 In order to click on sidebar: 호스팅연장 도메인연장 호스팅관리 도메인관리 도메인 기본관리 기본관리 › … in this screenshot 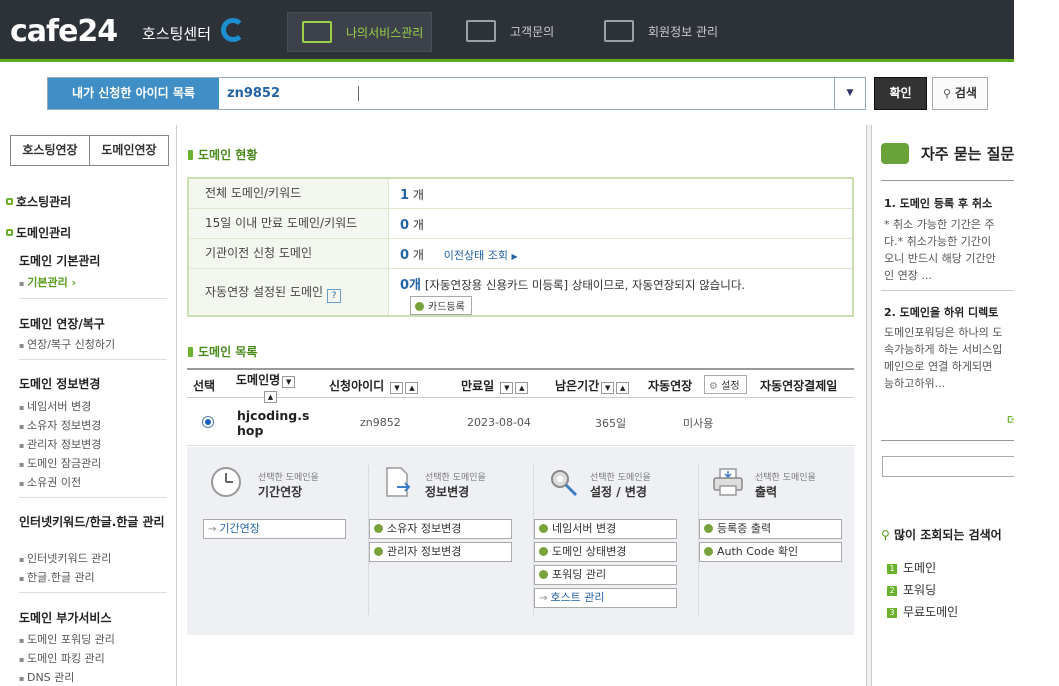, I will do `click(88, 405)`.